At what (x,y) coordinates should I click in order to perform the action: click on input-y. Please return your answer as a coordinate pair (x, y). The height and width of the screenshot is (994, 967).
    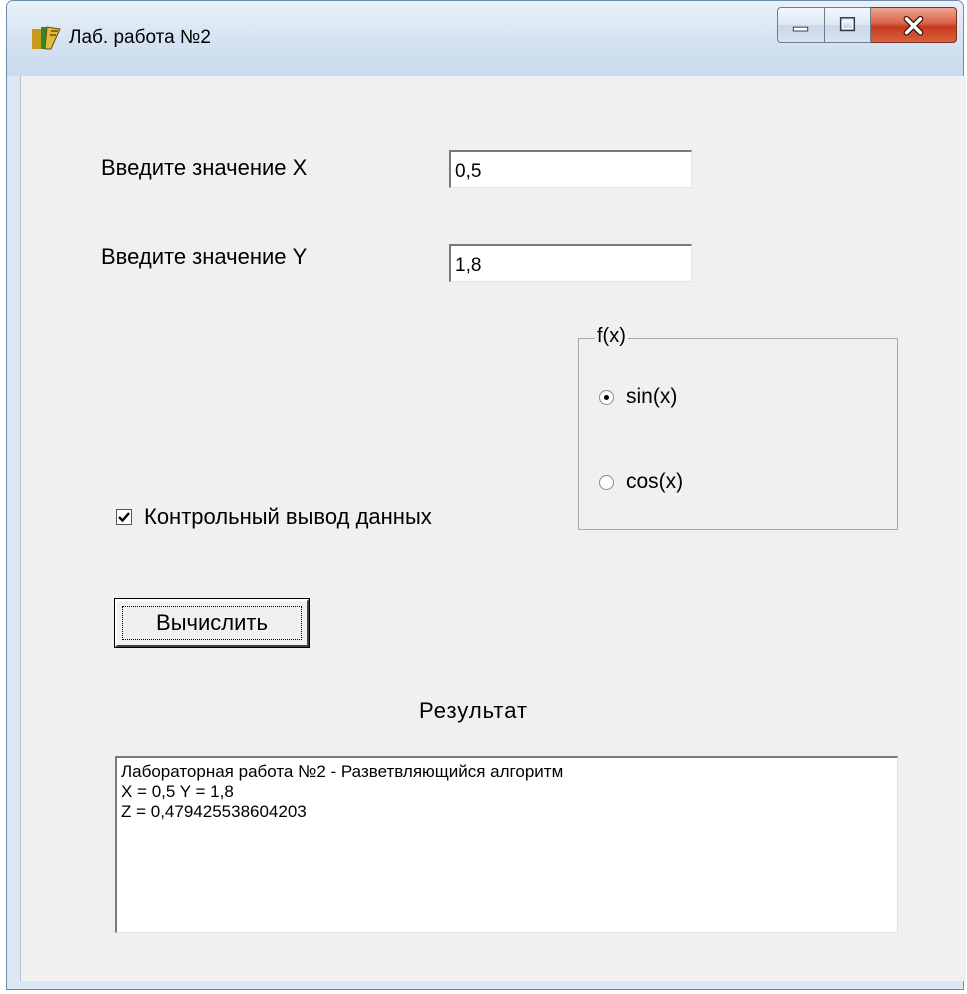
    Looking at the image, I should click on (570, 263).